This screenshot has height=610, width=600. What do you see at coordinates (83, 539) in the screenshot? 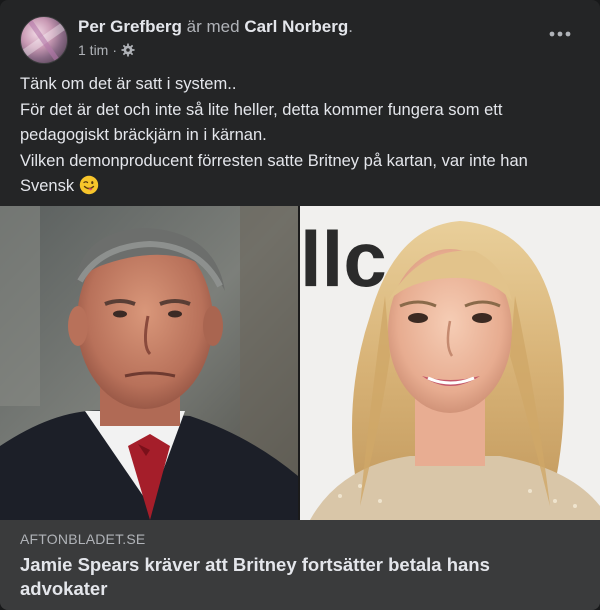
I see `link-domain: AFTONBLADET.SE` at bounding box center [83, 539].